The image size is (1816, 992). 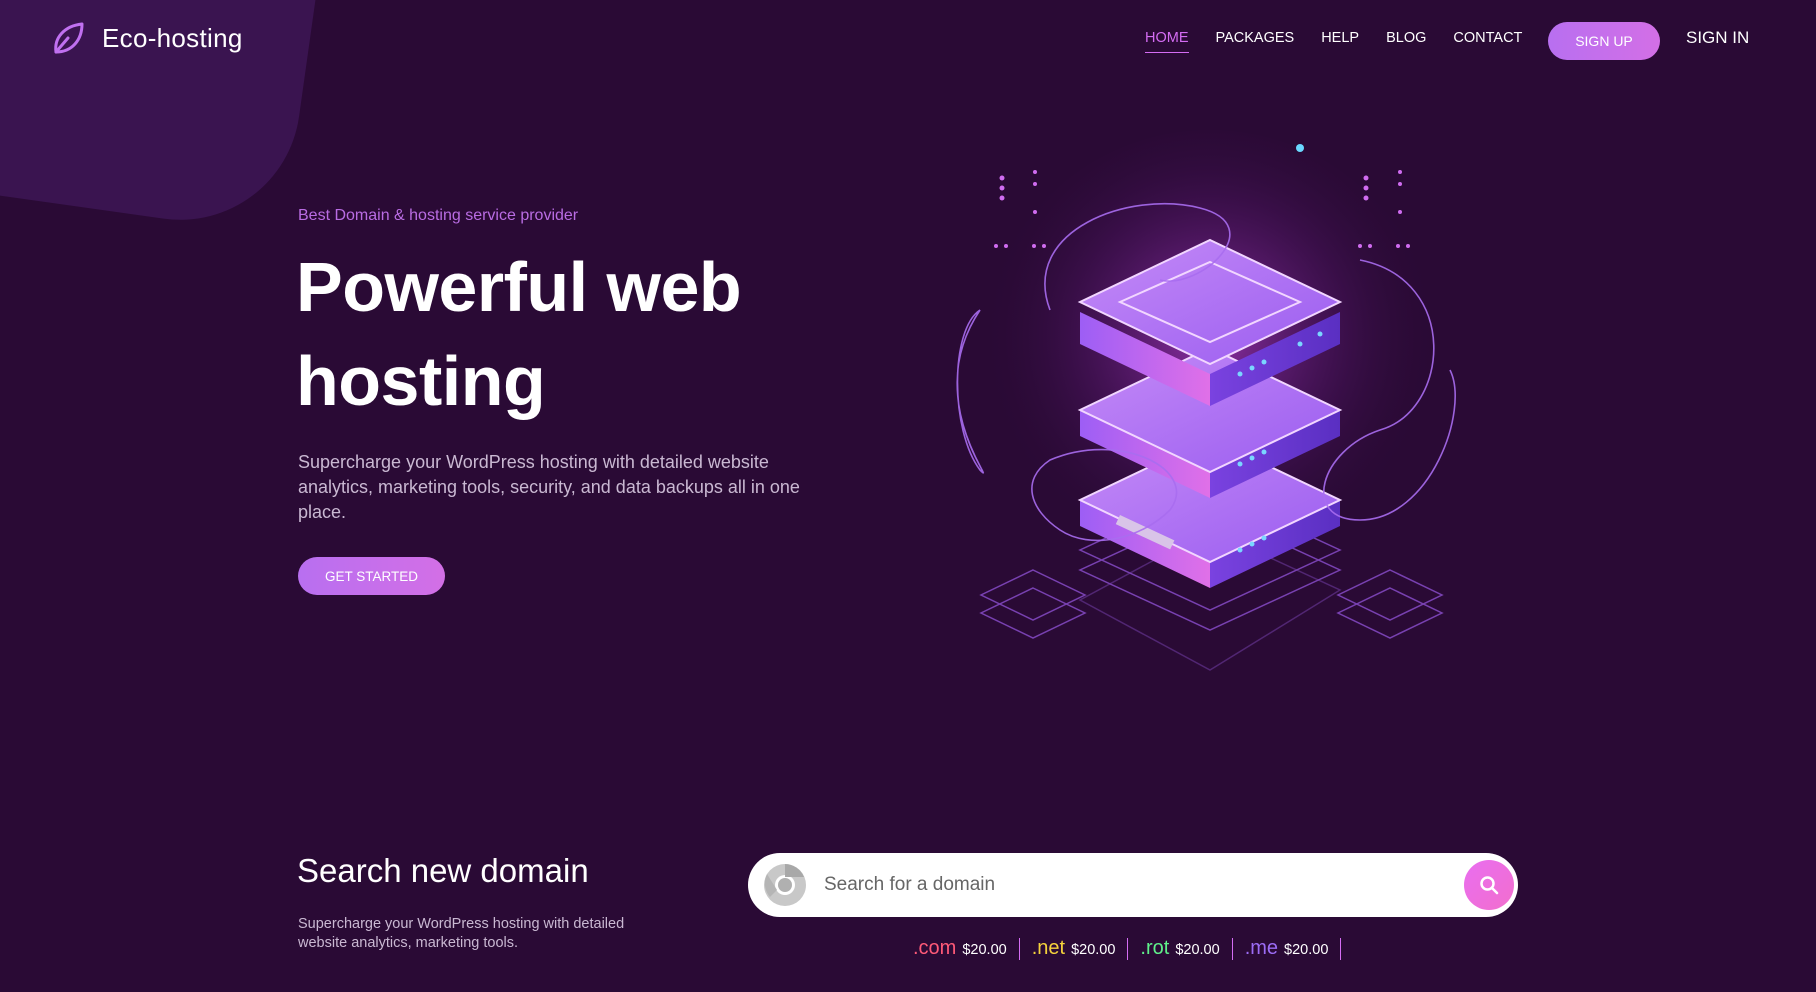 What do you see at coordinates (443, 870) in the screenshot?
I see `domain-search-title: Search new domain` at bounding box center [443, 870].